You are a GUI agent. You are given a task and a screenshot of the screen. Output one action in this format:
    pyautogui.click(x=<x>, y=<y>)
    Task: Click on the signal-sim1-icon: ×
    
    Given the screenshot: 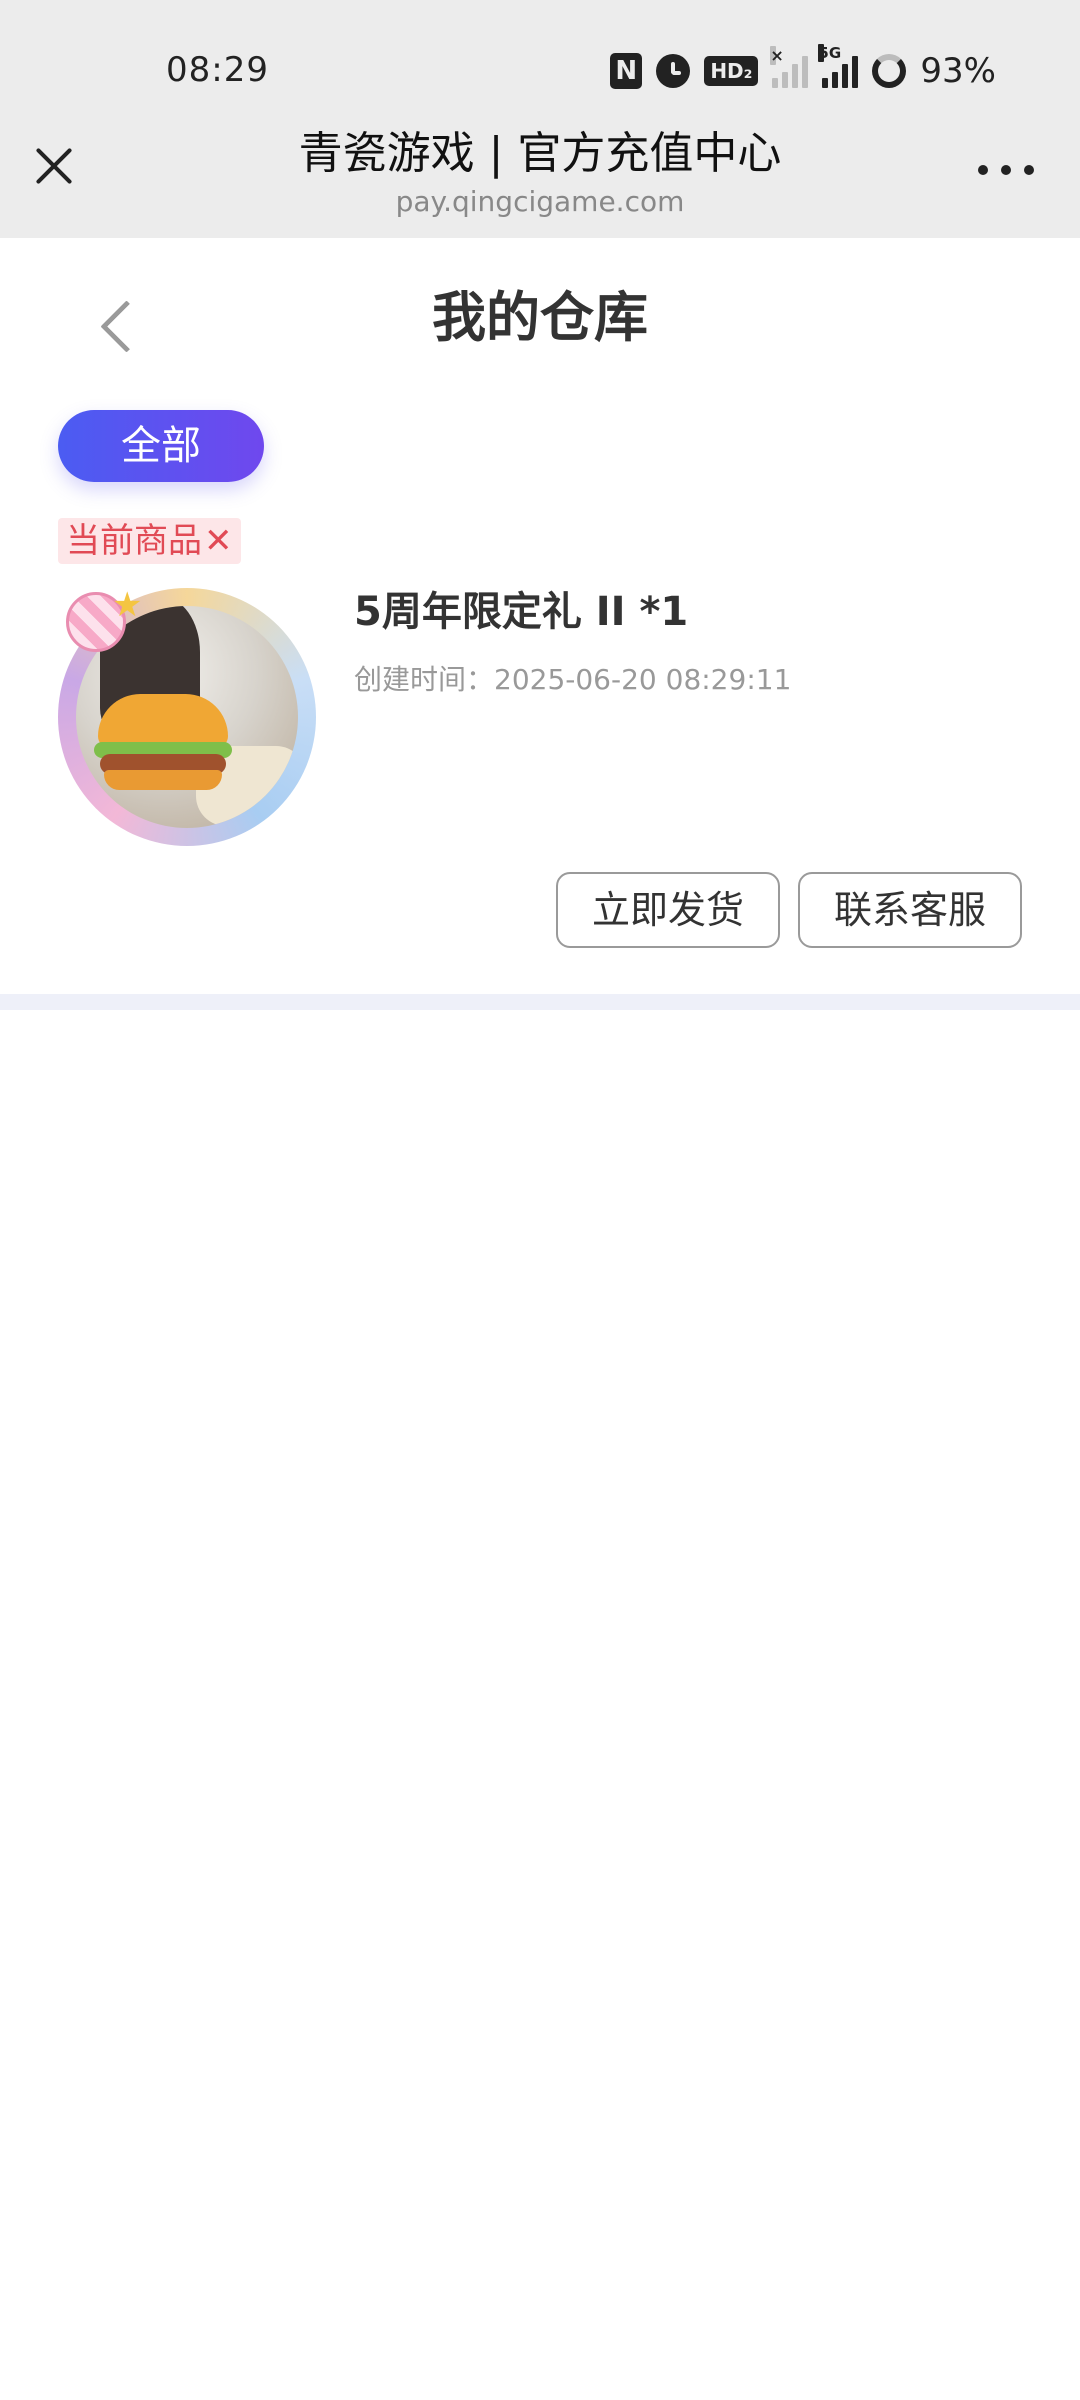 What is the action you would take?
    pyautogui.click(x=789, y=67)
    